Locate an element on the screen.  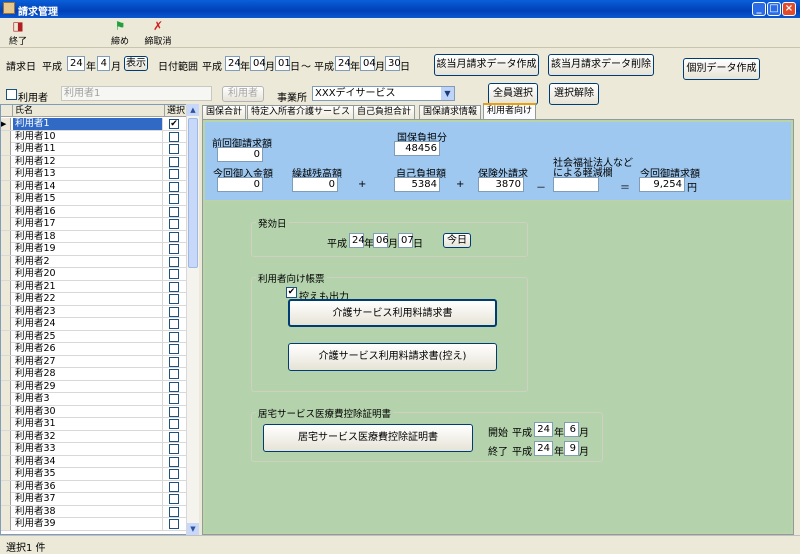
table-row: 利用者17 is located at coordinates (94, 224).